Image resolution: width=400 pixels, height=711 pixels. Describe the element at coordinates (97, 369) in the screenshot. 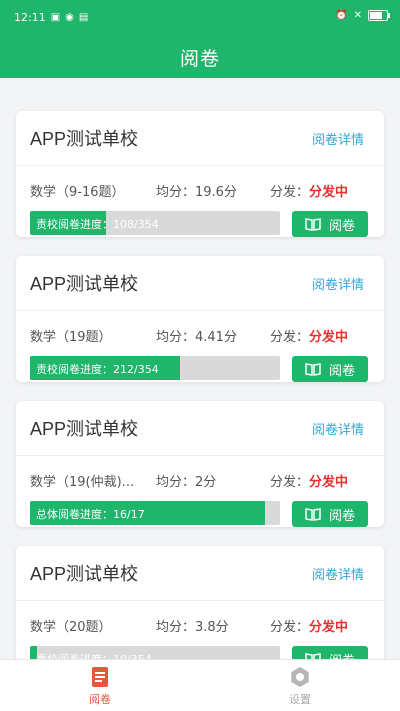

I see `progress-text: 责校阅卷进度：212/354` at that location.